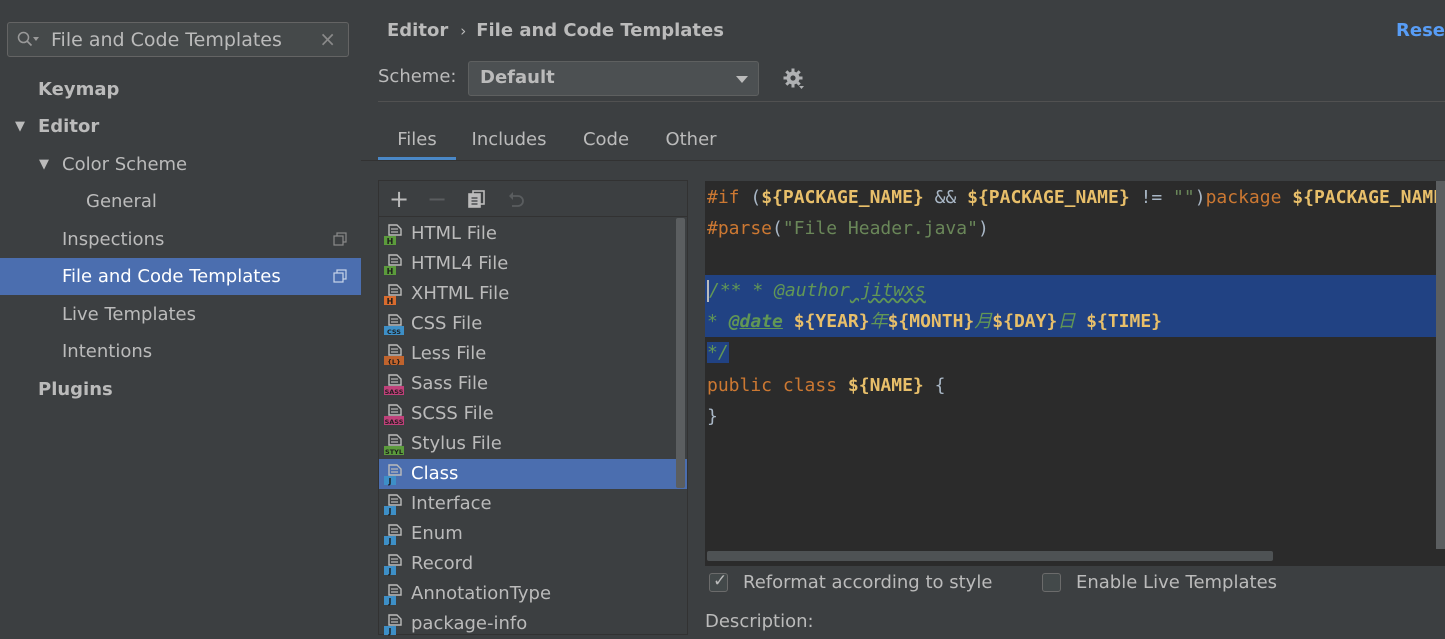  What do you see at coordinates (181, 40) in the screenshot?
I see `settings-search-input` at bounding box center [181, 40].